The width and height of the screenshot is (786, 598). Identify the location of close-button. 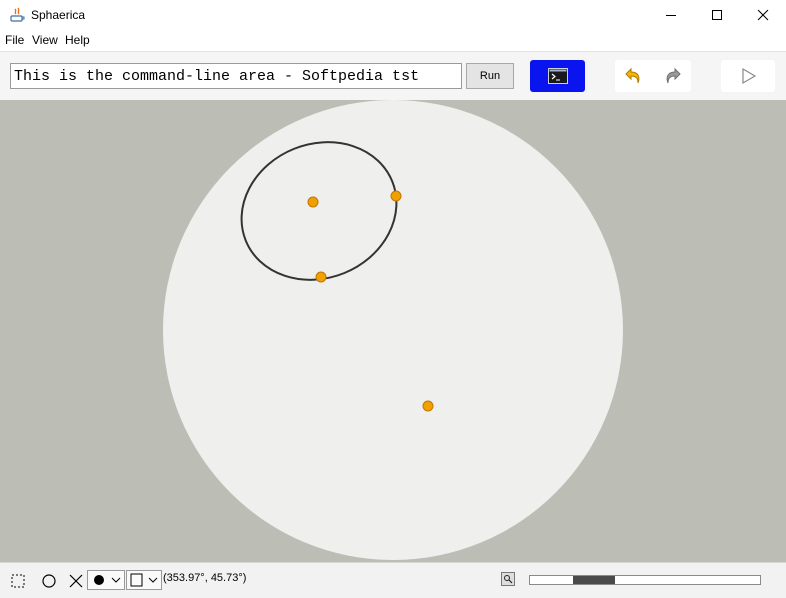
(763, 15).